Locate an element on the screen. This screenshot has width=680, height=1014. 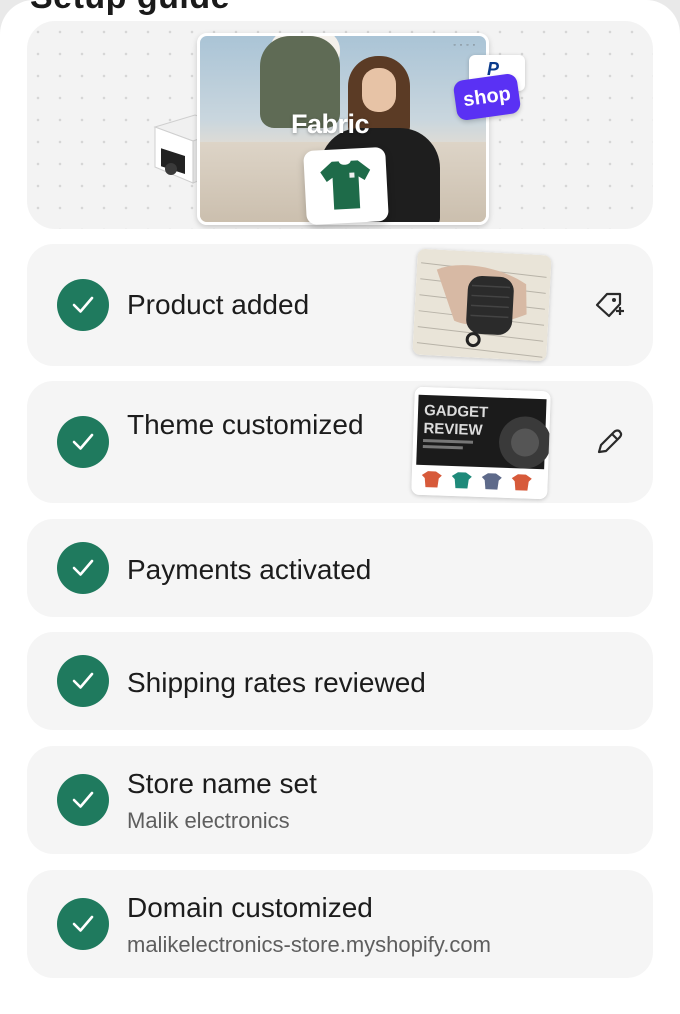
task-store-name-set: Store name set Malik electronics is located at coordinates (340, 800).